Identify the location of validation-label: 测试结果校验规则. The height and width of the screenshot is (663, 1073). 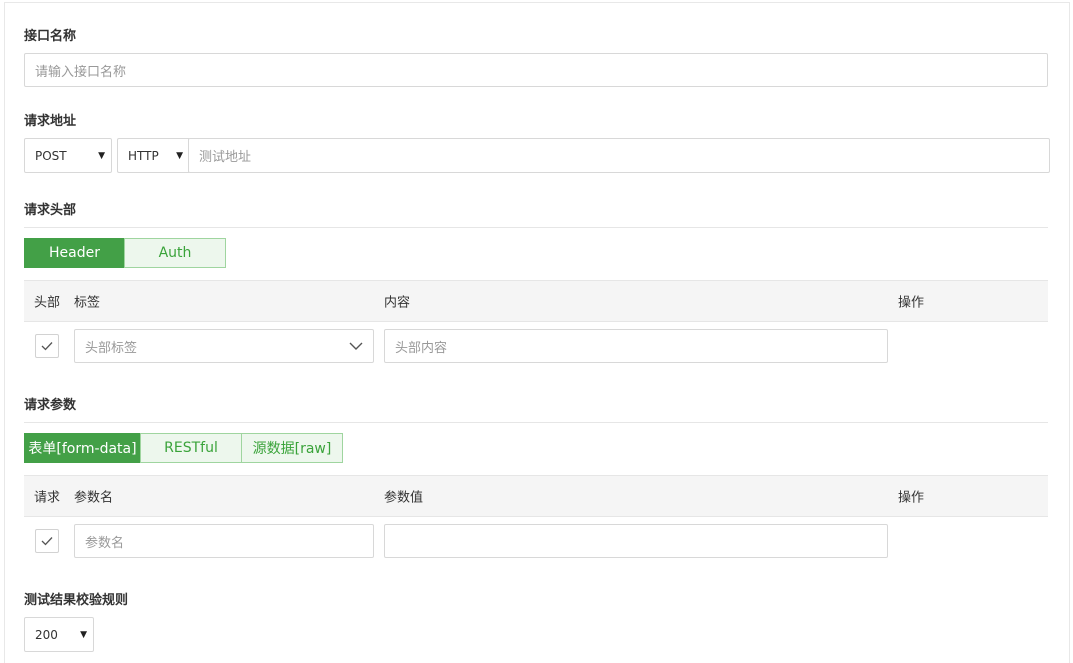
(76, 600).